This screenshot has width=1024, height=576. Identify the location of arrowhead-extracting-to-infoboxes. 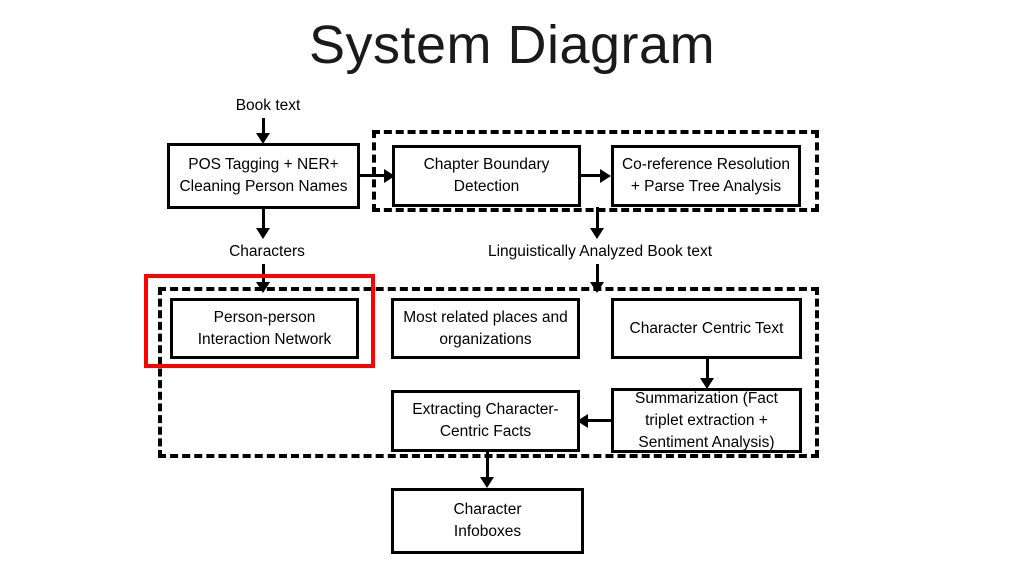
(487, 482).